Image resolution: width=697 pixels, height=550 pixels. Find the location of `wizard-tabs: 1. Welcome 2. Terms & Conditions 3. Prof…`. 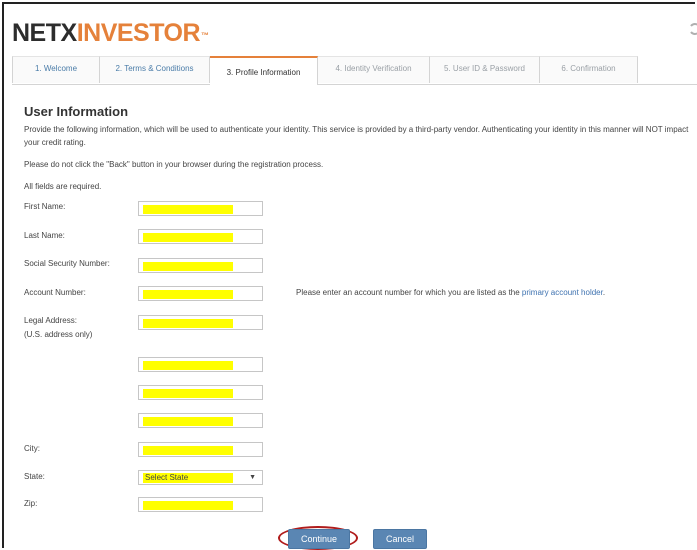

wizard-tabs: 1. Welcome 2. Terms & Conditions 3. Prof… is located at coordinates (354, 70).